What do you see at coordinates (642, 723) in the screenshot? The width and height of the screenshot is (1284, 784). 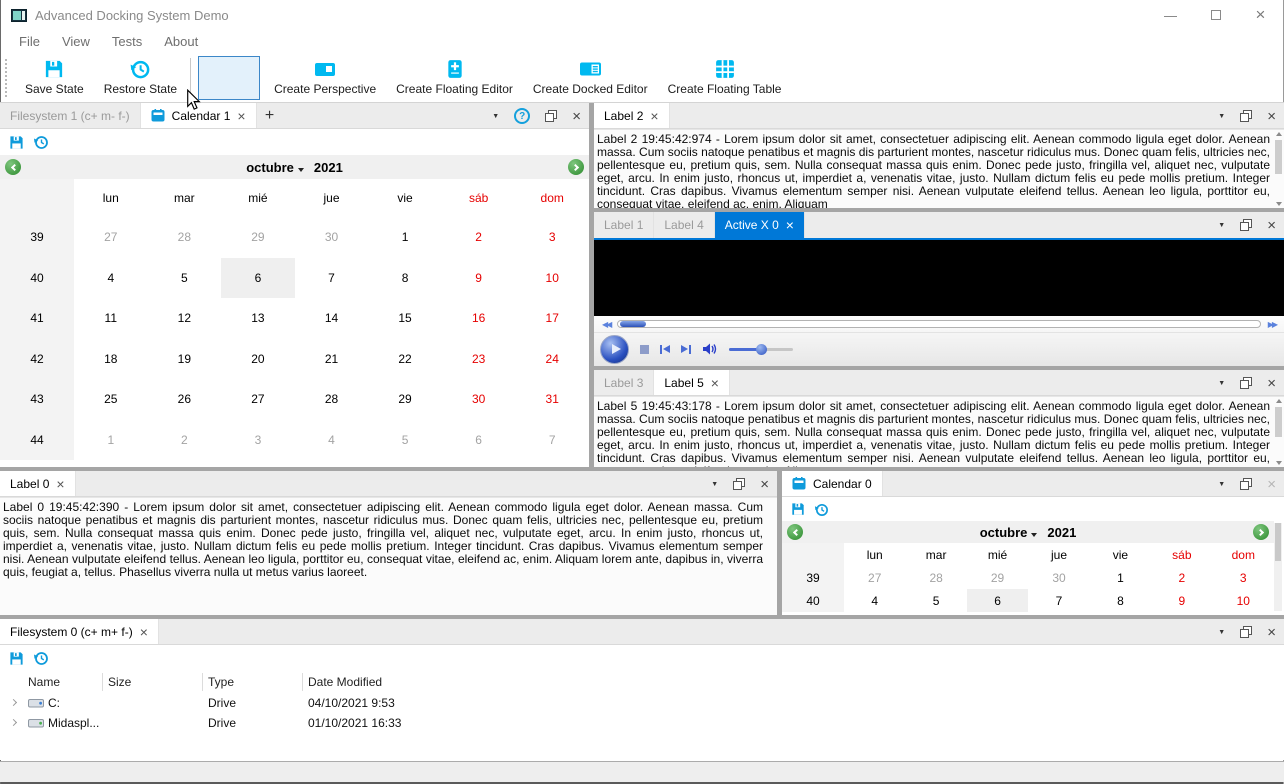 I see `table-row: Midaspl... Drive 01/10/2021 16:33` at bounding box center [642, 723].